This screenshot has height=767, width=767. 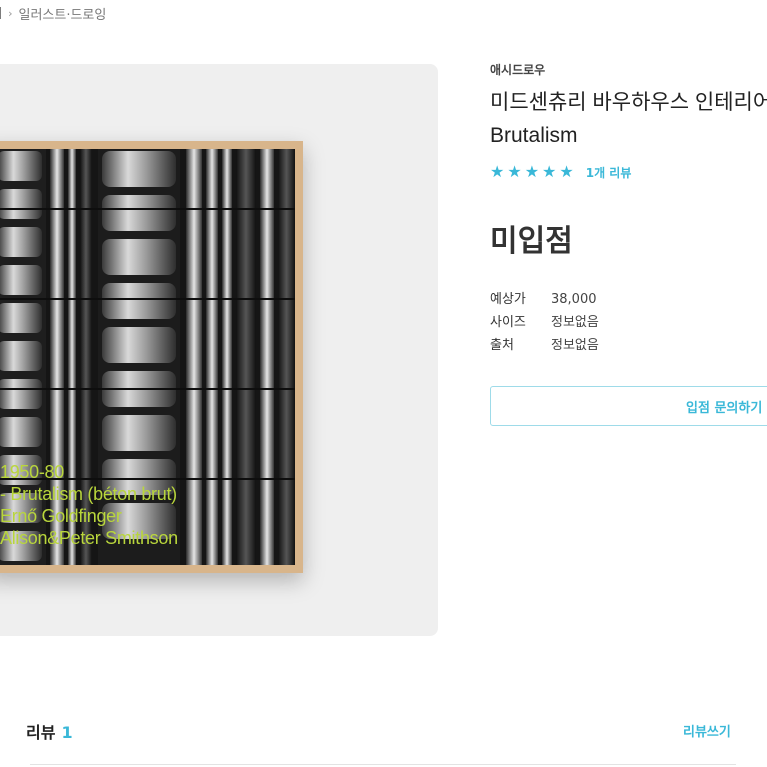 What do you see at coordinates (517, 69) in the screenshot?
I see `brand-name: 애시드로우` at bounding box center [517, 69].